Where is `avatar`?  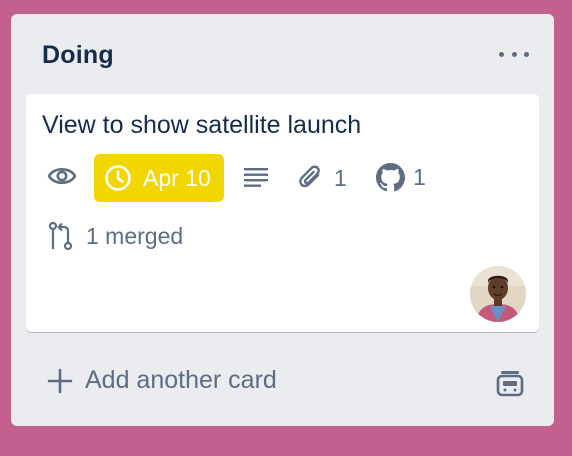 avatar is located at coordinates (498, 294).